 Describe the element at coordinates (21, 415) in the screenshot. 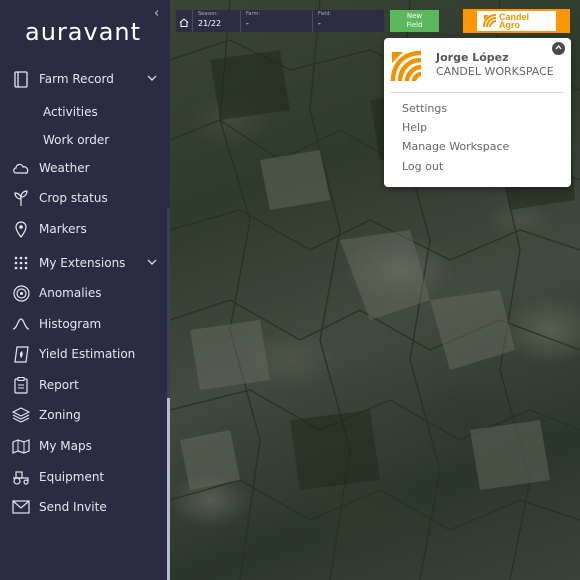

I see `layers-icon` at that location.